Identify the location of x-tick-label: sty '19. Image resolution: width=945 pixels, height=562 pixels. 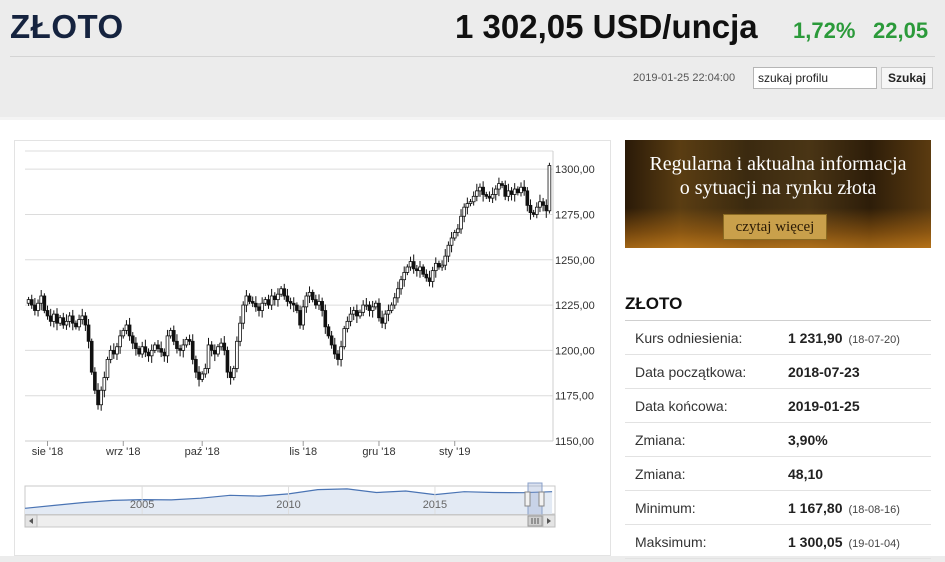
(454, 452).